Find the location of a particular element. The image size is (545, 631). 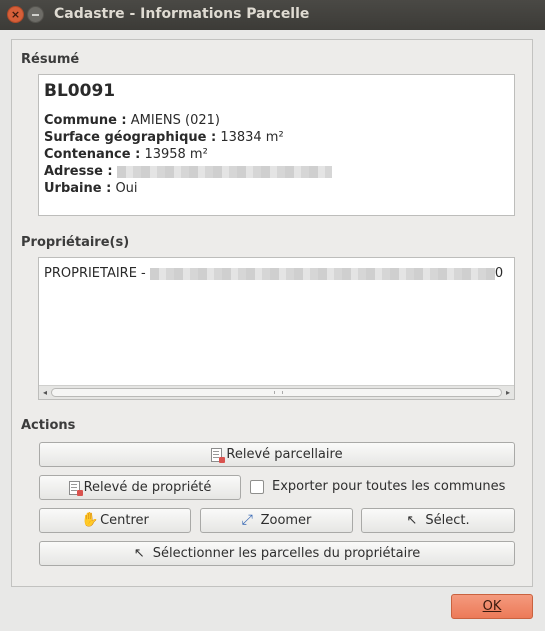

adresse-label: Adresse : is located at coordinates (78, 171).